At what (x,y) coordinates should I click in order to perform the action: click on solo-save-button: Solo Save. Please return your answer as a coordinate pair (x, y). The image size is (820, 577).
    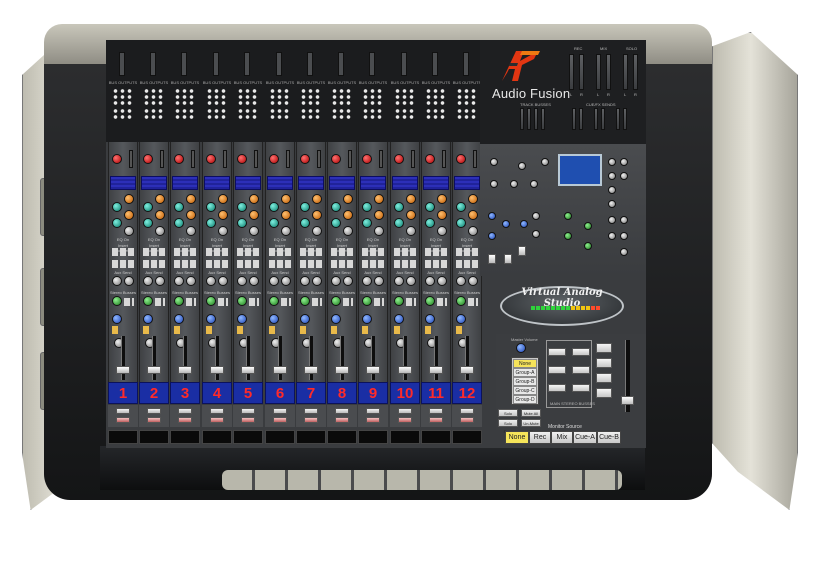
    Looking at the image, I should click on (508, 426).